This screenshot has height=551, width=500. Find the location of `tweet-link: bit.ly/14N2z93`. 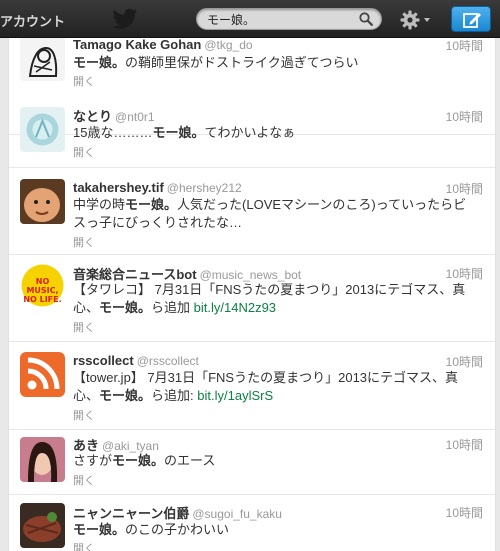

tweet-link: bit.ly/14N2z93 is located at coordinates (235, 307).